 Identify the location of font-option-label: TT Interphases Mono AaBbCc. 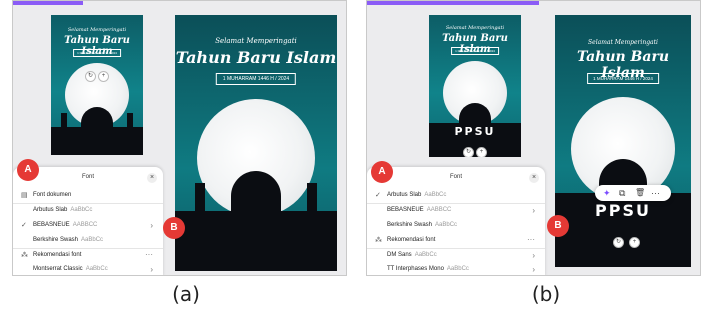
(428, 269).